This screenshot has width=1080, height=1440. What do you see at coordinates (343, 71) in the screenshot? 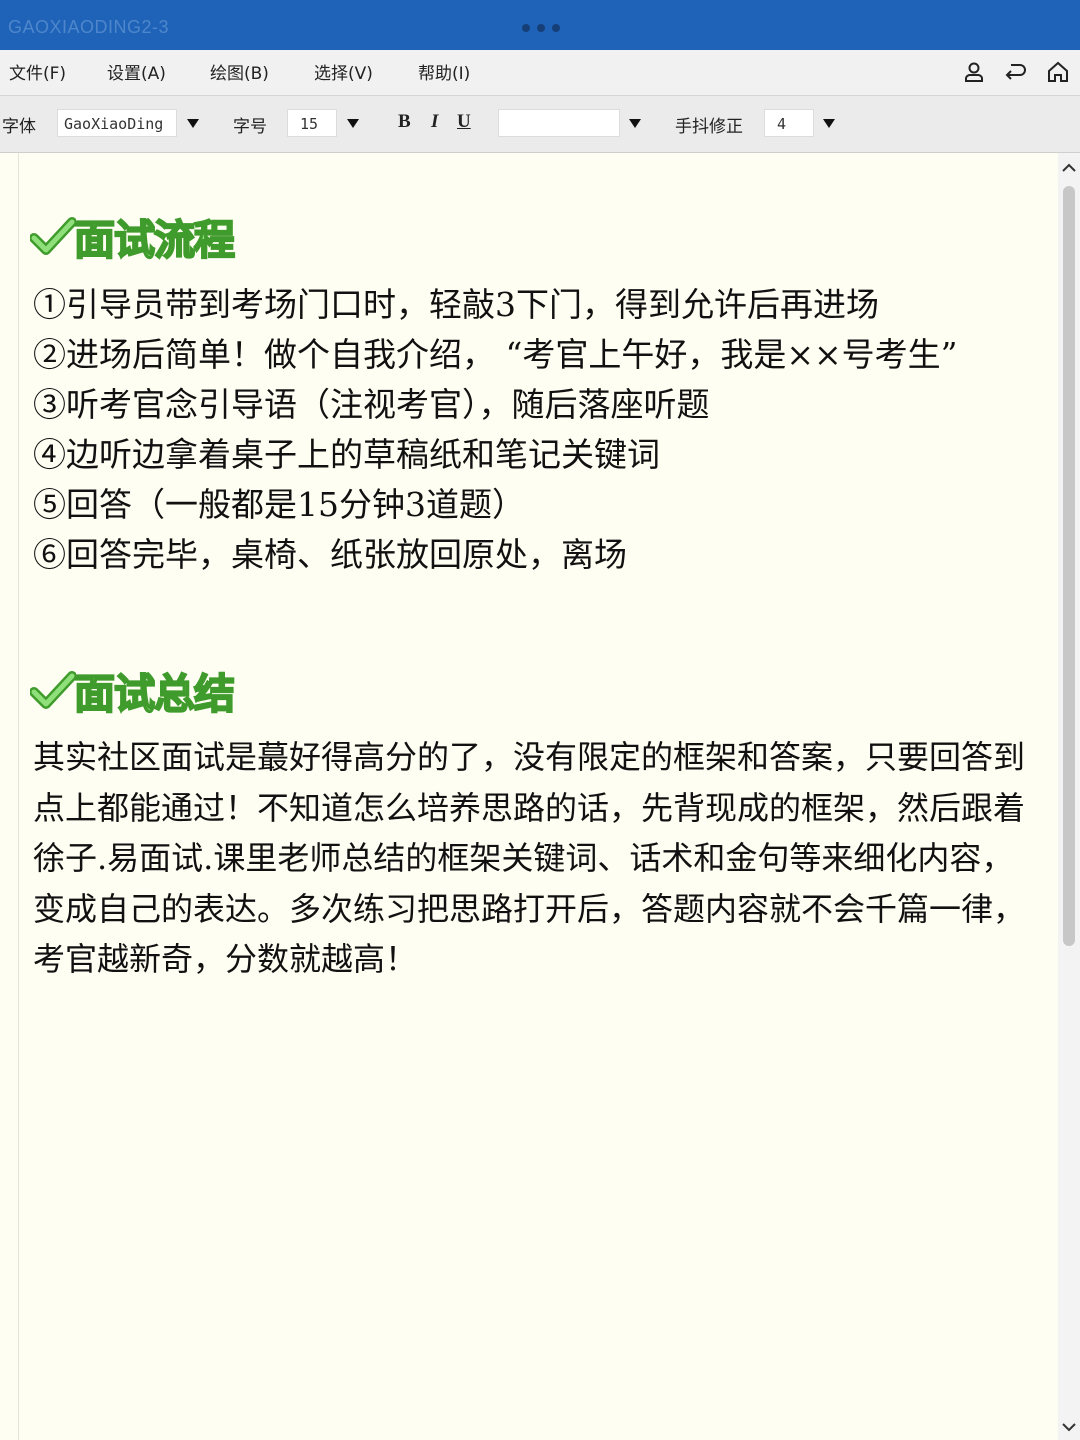
I see `menu-select: 选择(V)` at bounding box center [343, 71].